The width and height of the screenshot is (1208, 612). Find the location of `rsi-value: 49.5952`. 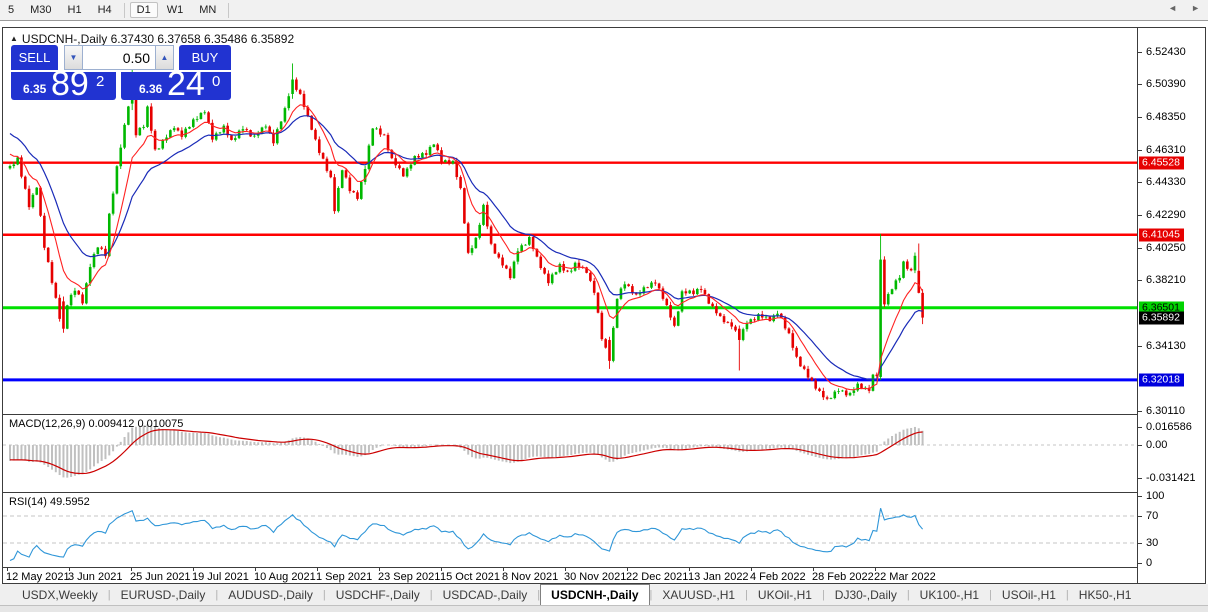

rsi-value: 49.5952 is located at coordinates (69, 502).